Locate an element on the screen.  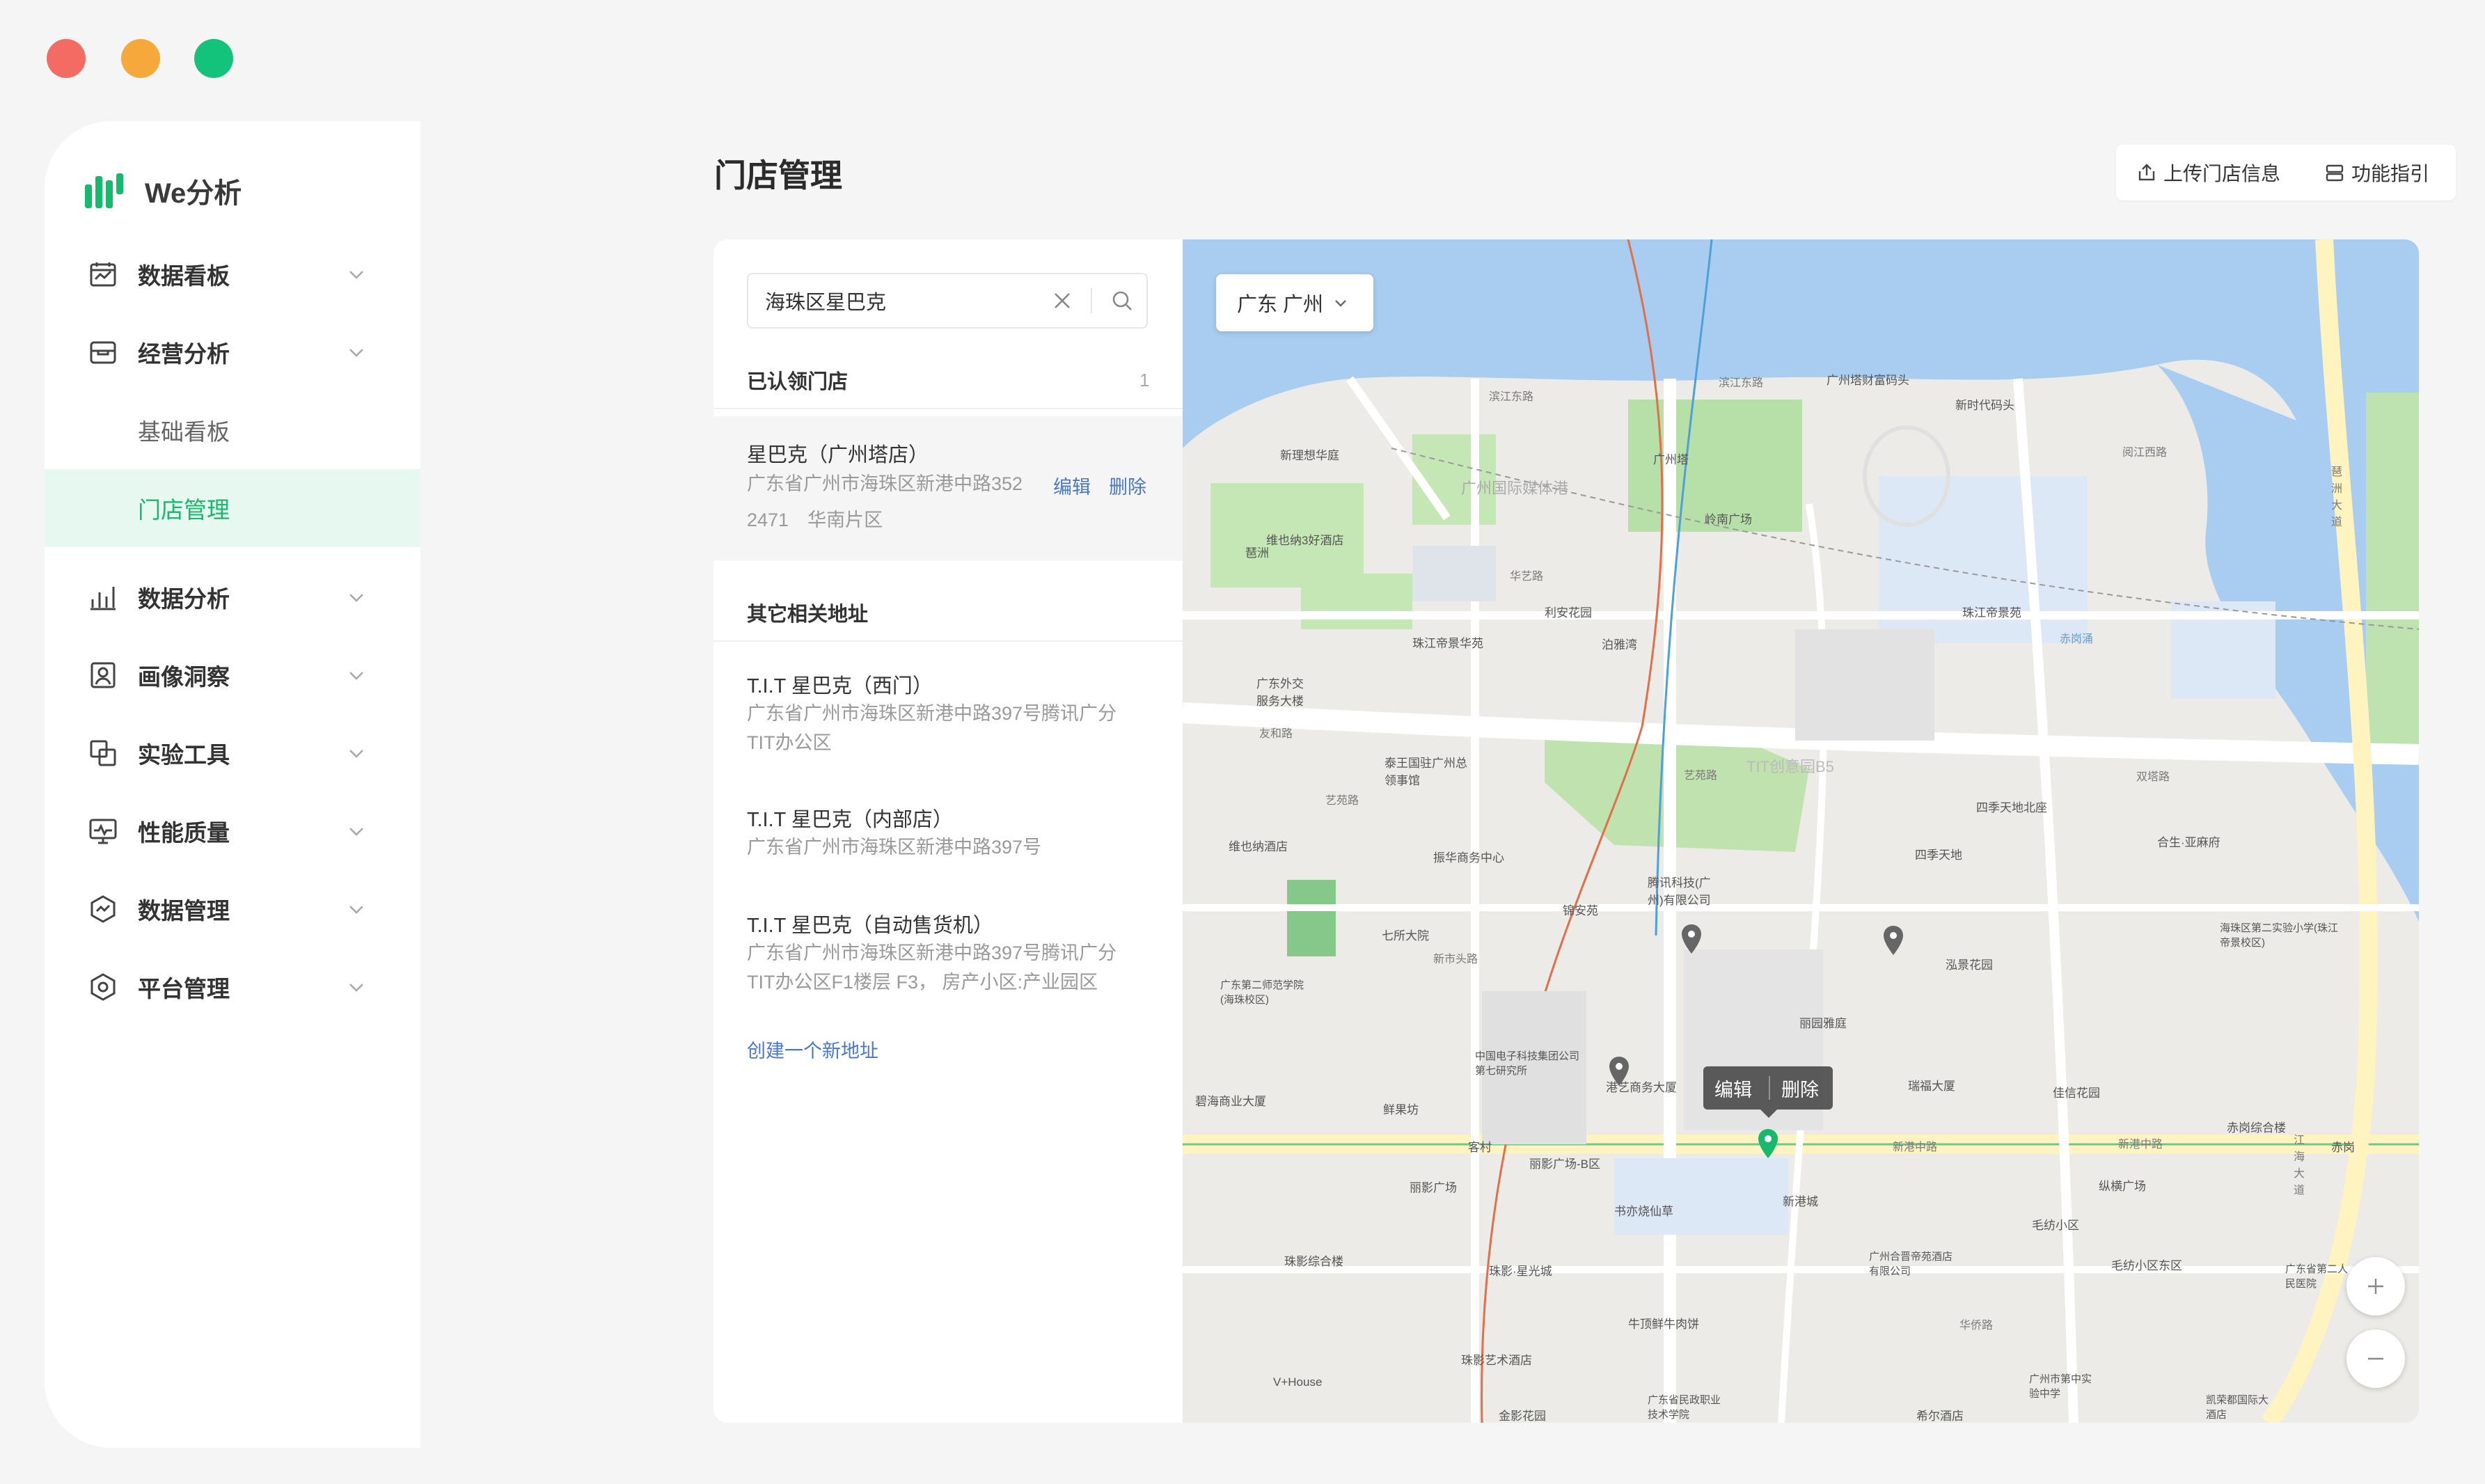
feature-guide-button: 功能指引 is located at coordinates (2377, 173).